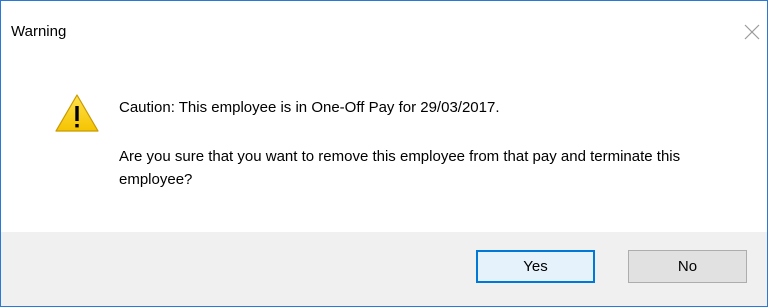 The image size is (768, 307). I want to click on dialog-title: Warning, so click(39, 31).